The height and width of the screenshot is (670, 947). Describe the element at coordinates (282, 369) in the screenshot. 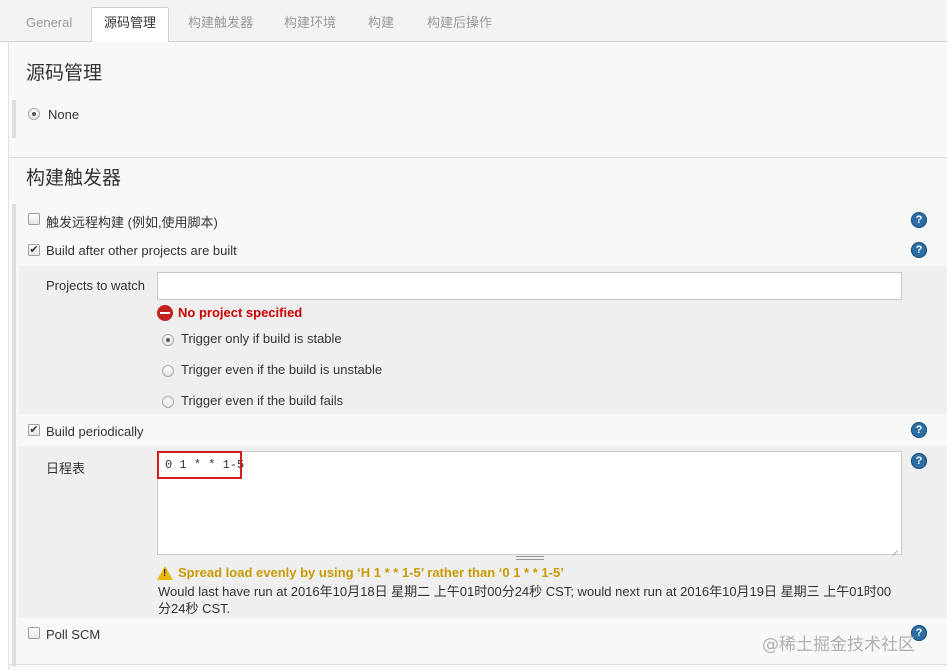

I see `trigger-unstable-label: Trigger even if the build is unstable` at that location.